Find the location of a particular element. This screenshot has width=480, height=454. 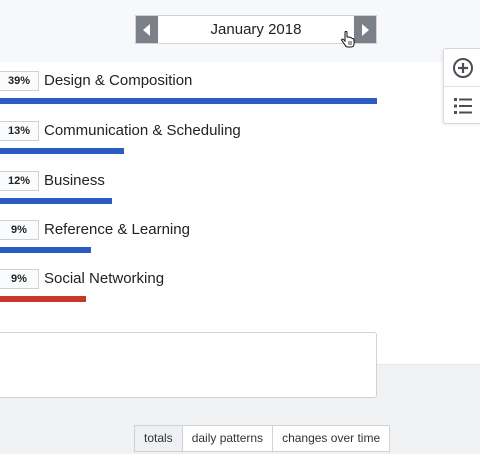

current-month-label: January 2018 is located at coordinates (256, 29).